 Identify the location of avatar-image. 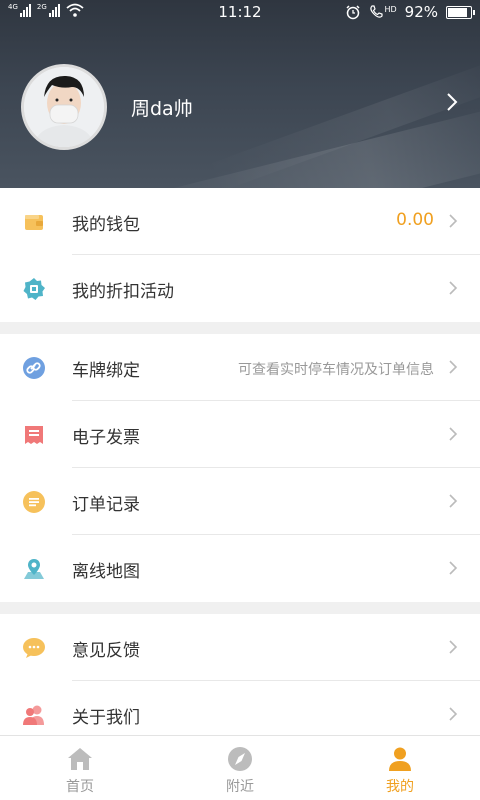
(64, 107).